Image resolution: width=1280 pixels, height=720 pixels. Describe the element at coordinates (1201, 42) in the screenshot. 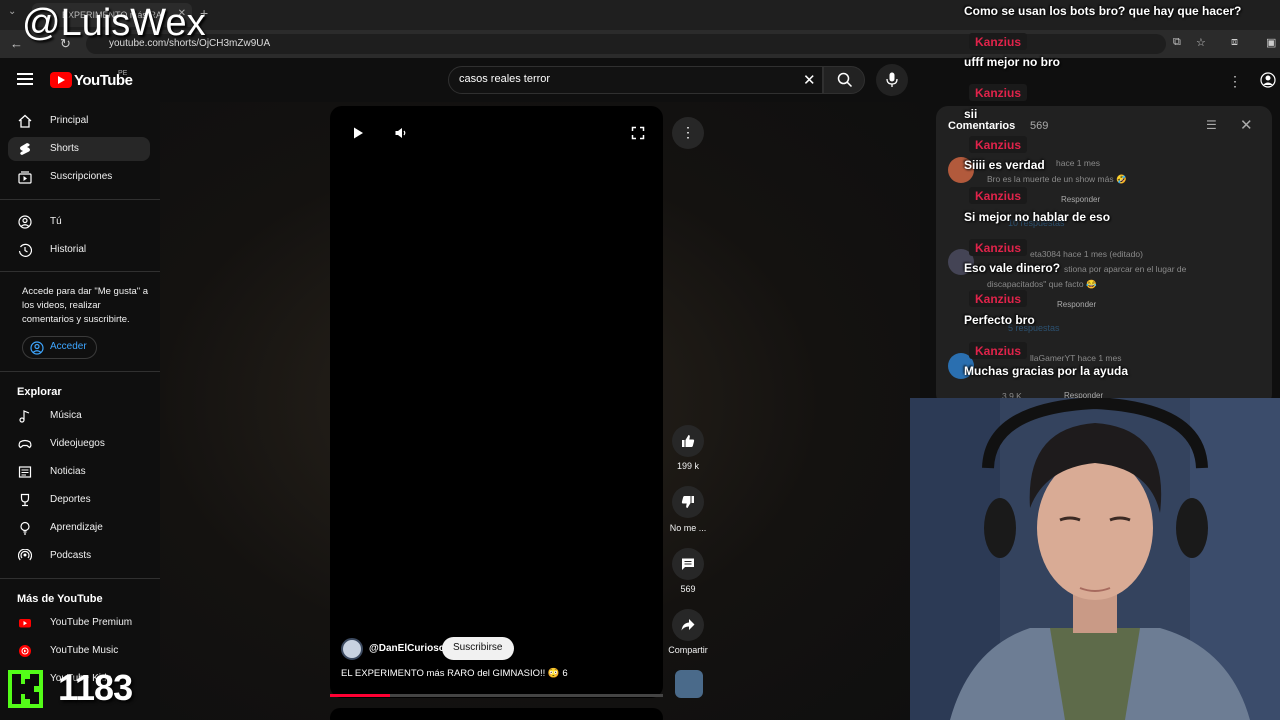

I see `bookmark-star-icon: ☆` at that location.